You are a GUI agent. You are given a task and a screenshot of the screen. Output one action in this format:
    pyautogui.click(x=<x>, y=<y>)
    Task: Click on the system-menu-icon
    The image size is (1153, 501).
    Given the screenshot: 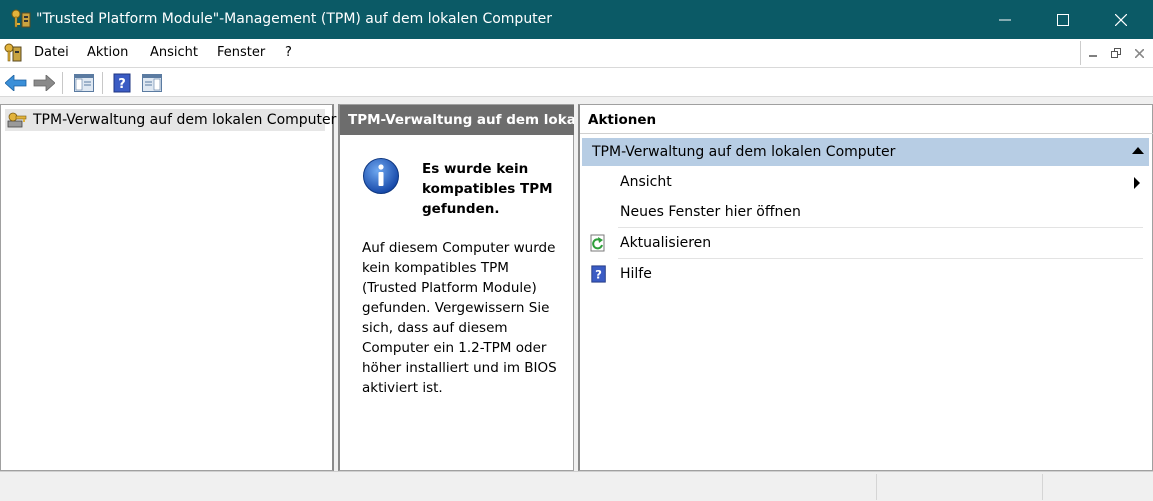 What is the action you would take?
    pyautogui.click(x=13, y=53)
    